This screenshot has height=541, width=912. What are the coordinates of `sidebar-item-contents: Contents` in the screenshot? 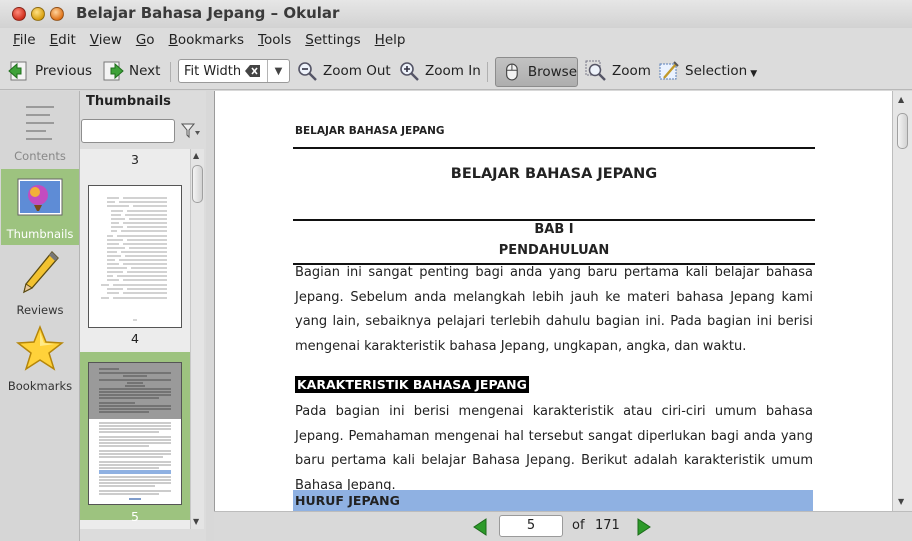 It's located at (40, 129).